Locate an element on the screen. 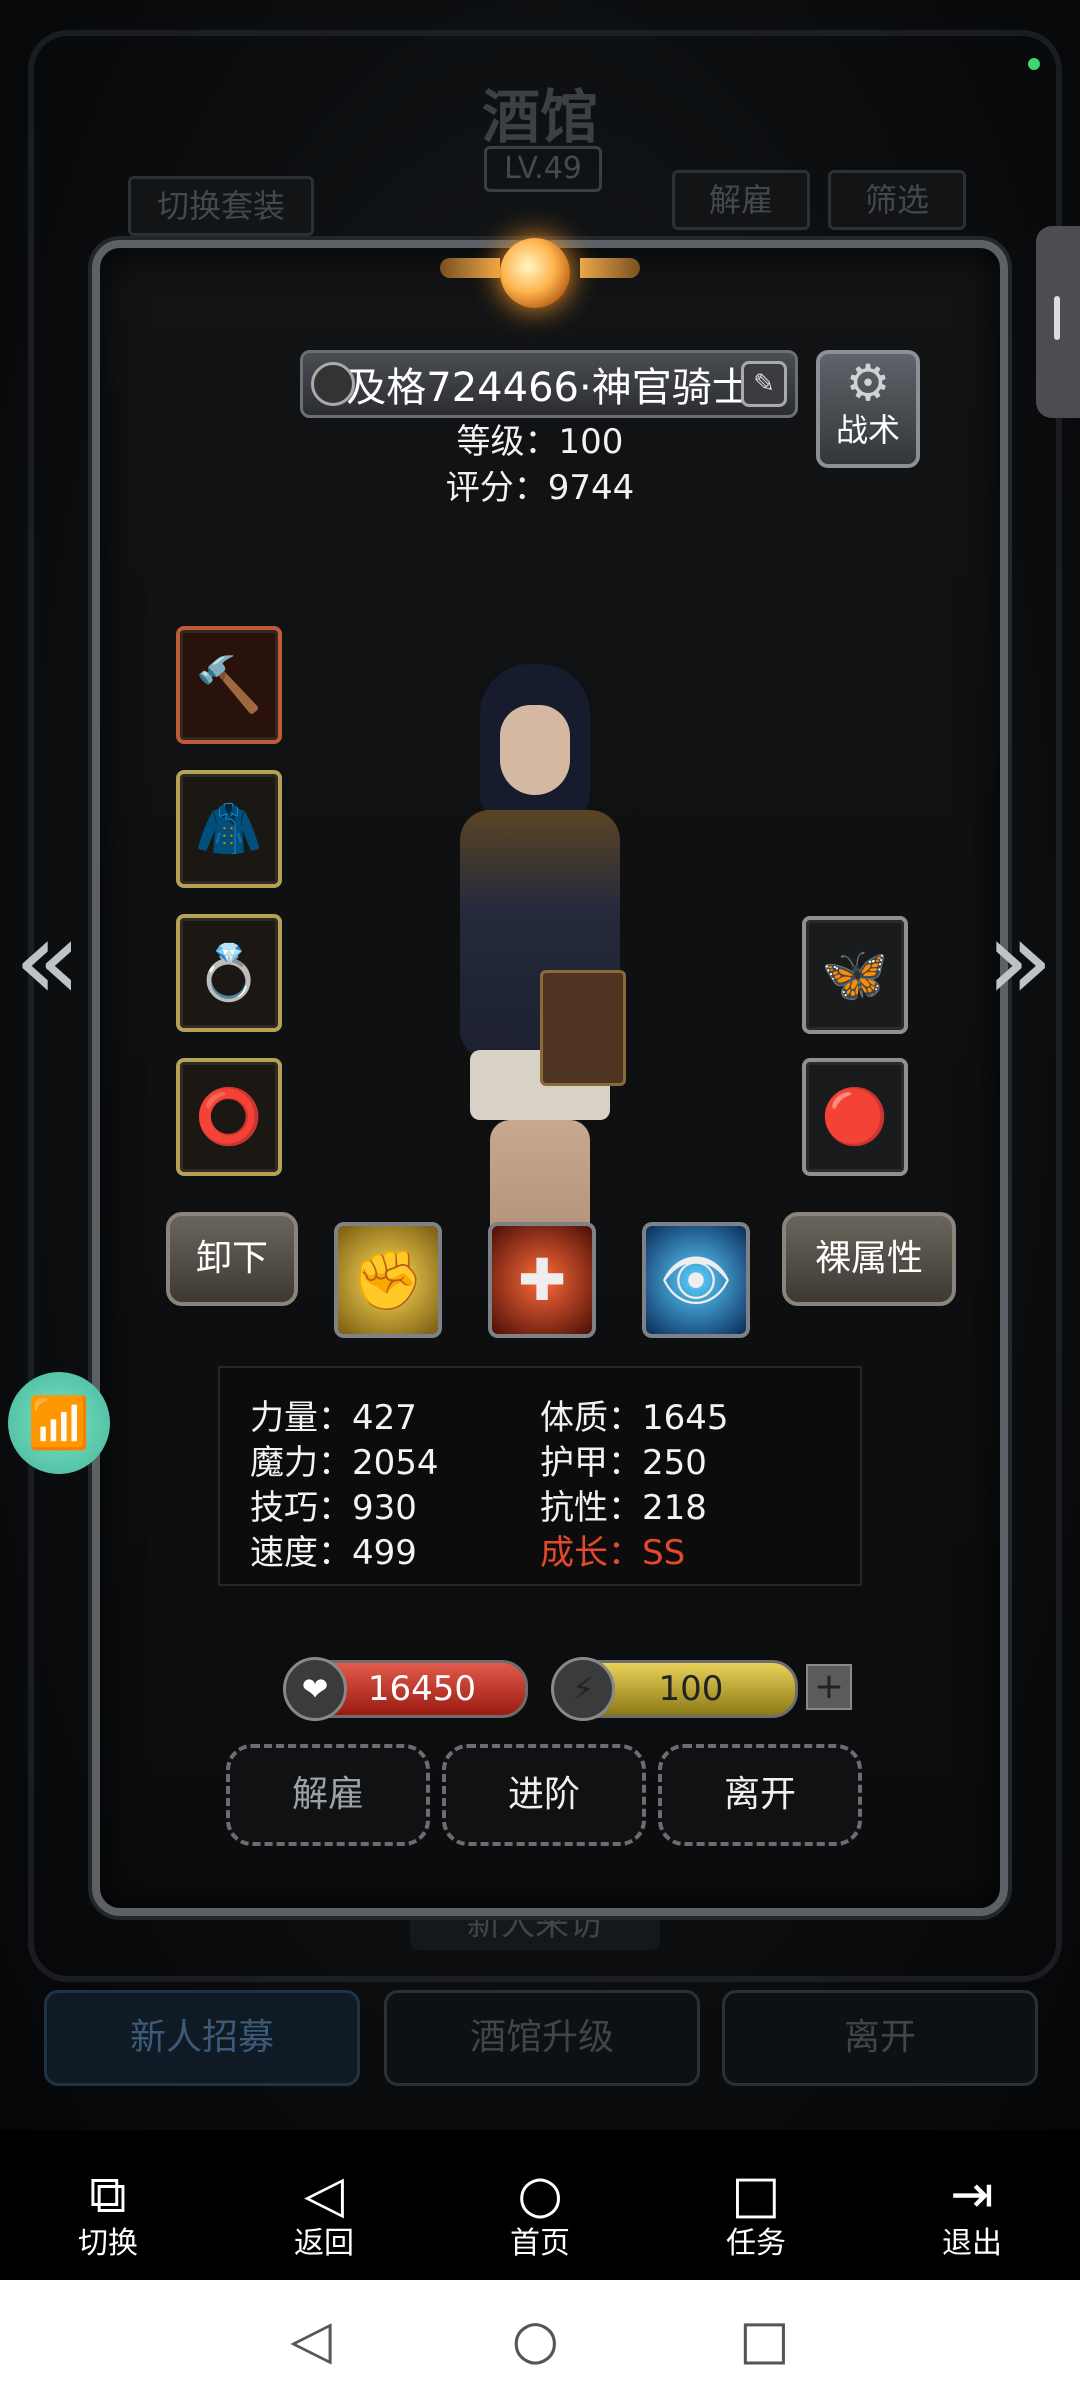 The height and width of the screenshot is (2398, 1080). add-energy-button: + is located at coordinates (829, 1687).